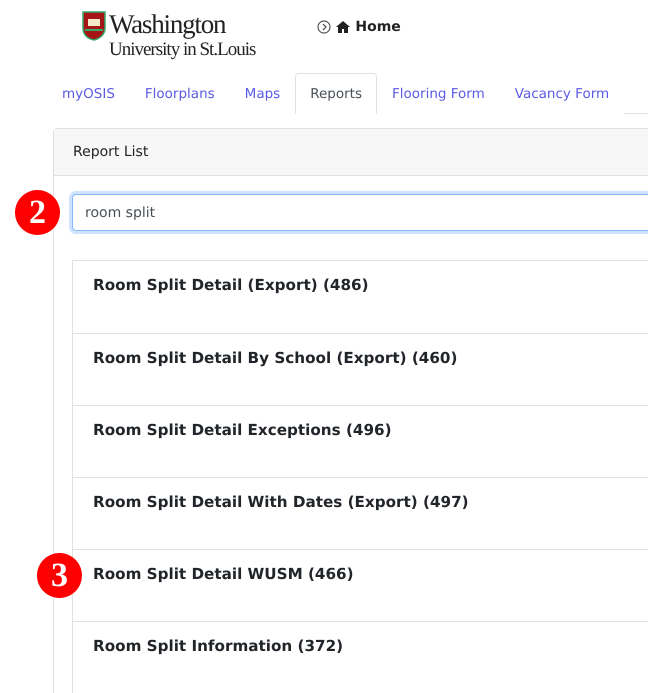  What do you see at coordinates (275, 358) in the screenshot?
I see `report-title: Room Split Detail By School (Export) (460)` at bounding box center [275, 358].